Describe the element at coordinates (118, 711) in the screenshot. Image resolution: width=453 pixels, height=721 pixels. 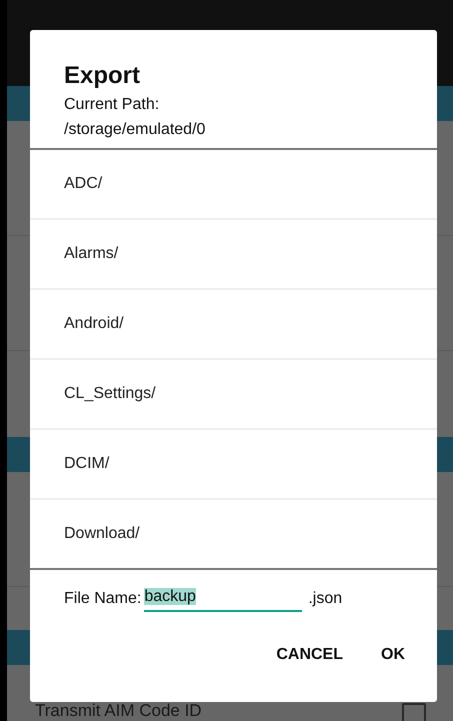
I see `setting-label: Transmit AIM Code ID` at that location.